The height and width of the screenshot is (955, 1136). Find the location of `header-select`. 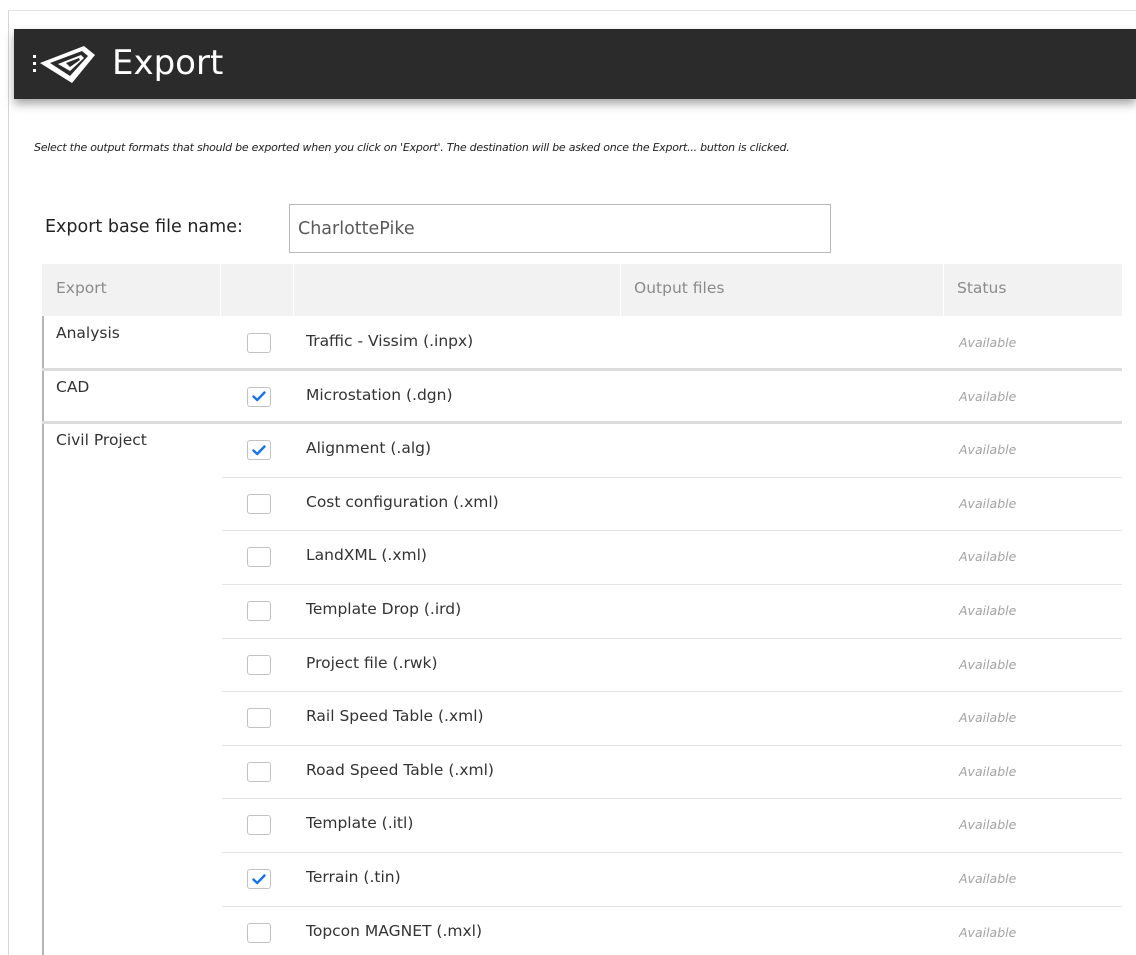

header-select is located at coordinates (257, 290).